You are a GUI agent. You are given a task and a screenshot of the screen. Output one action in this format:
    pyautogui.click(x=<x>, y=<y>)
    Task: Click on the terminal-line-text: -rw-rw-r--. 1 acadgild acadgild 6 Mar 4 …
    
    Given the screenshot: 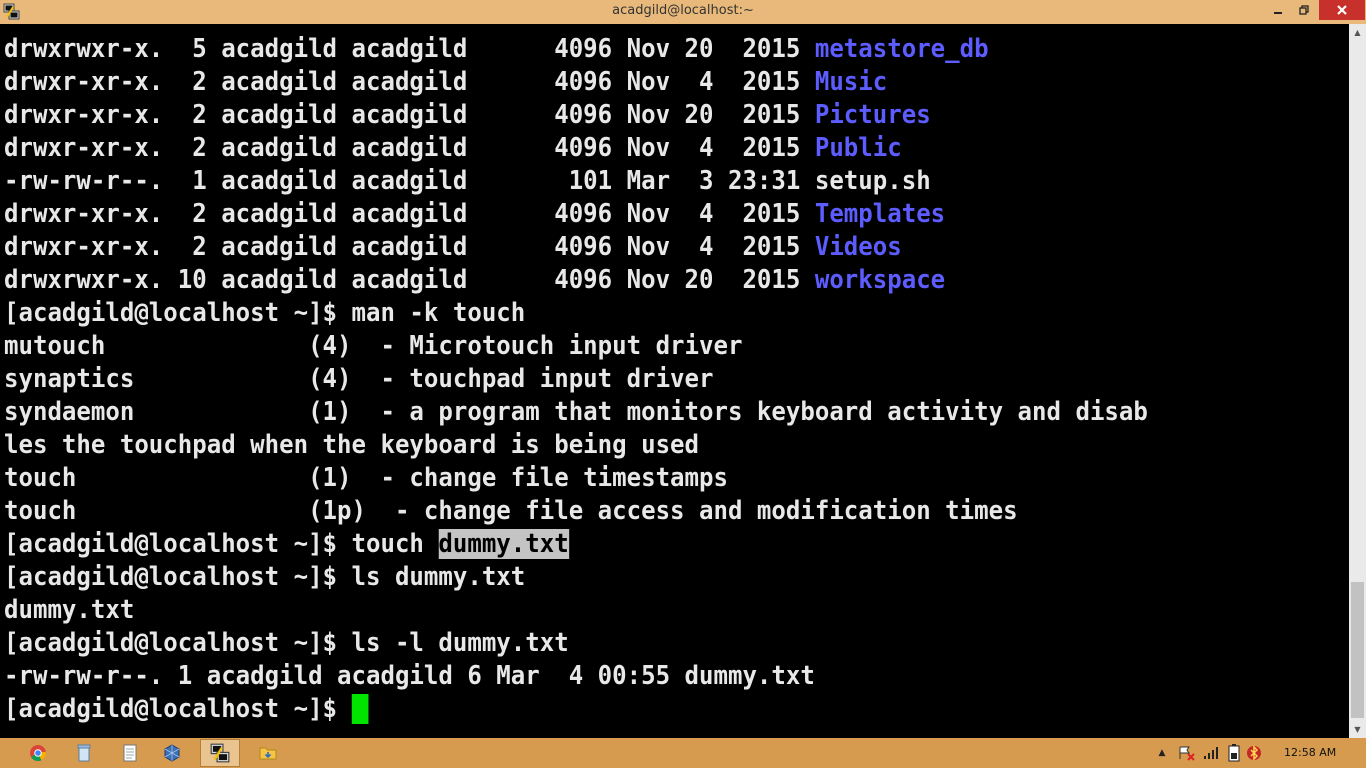 What is the action you would take?
    pyautogui.click(x=409, y=676)
    